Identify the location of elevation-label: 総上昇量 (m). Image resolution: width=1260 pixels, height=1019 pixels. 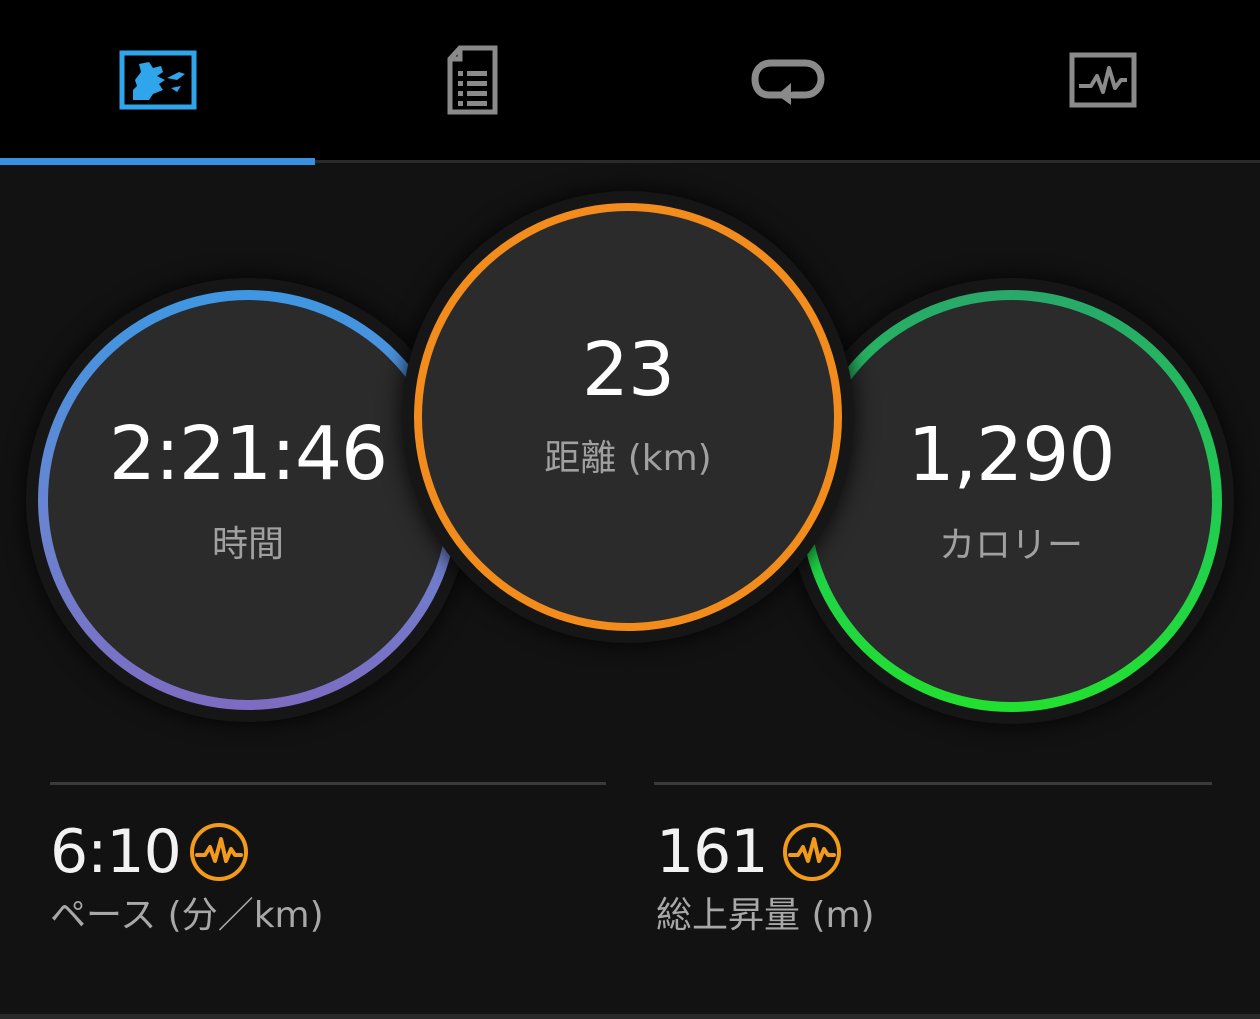
(765, 915).